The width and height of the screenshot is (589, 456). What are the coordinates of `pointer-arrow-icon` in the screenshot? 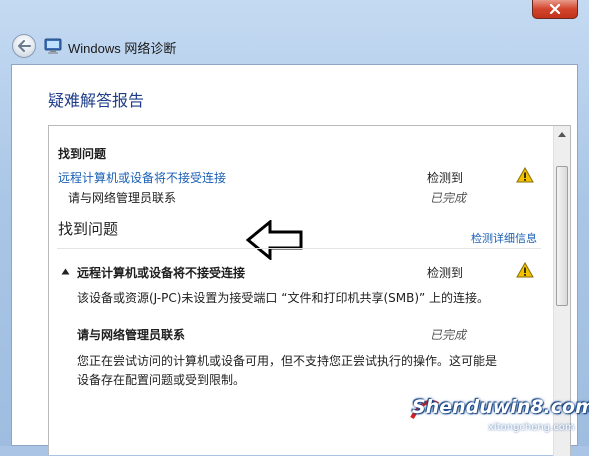 It's located at (274, 240).